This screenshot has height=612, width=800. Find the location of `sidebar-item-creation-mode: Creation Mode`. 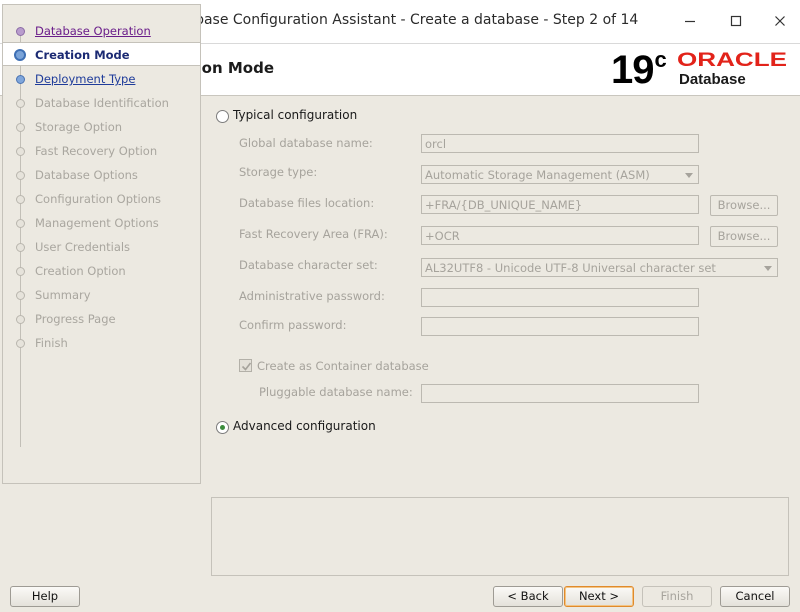

sidebar-item-creation-mode: Creation Mode is located at coordinates (101, 54).